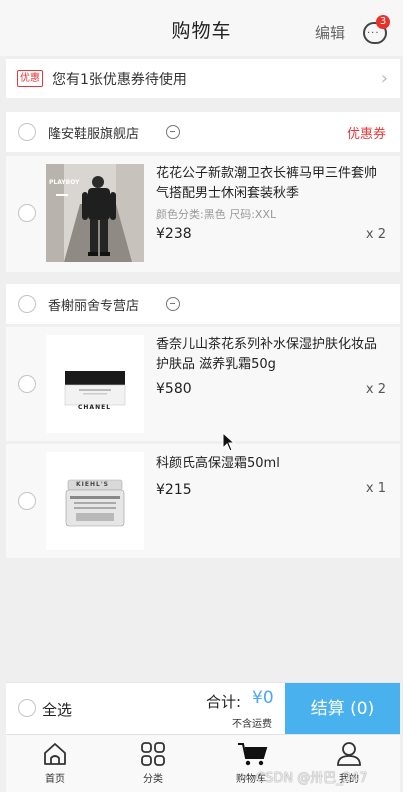 The image size is (403, 792). Describe the element at coordinates (27, 708) in the screenshot. I see `select-all-checkbox` at that location.